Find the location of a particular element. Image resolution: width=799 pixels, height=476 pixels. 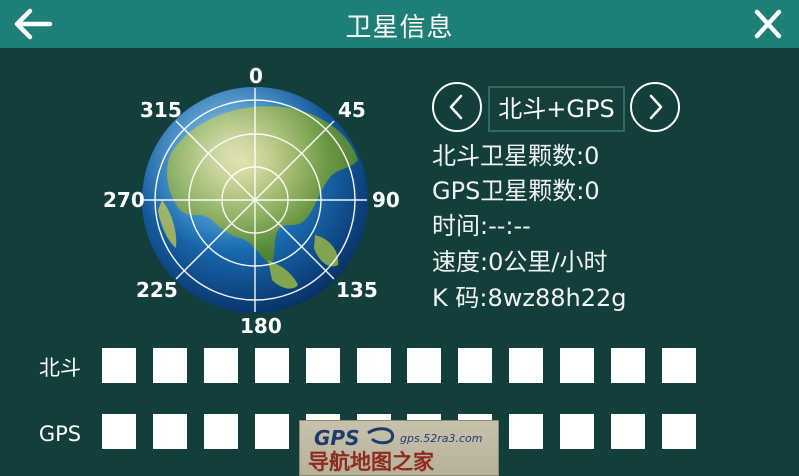

gps-count-row: GPS卫星颗数:0 is located at coordinates (516, 191).